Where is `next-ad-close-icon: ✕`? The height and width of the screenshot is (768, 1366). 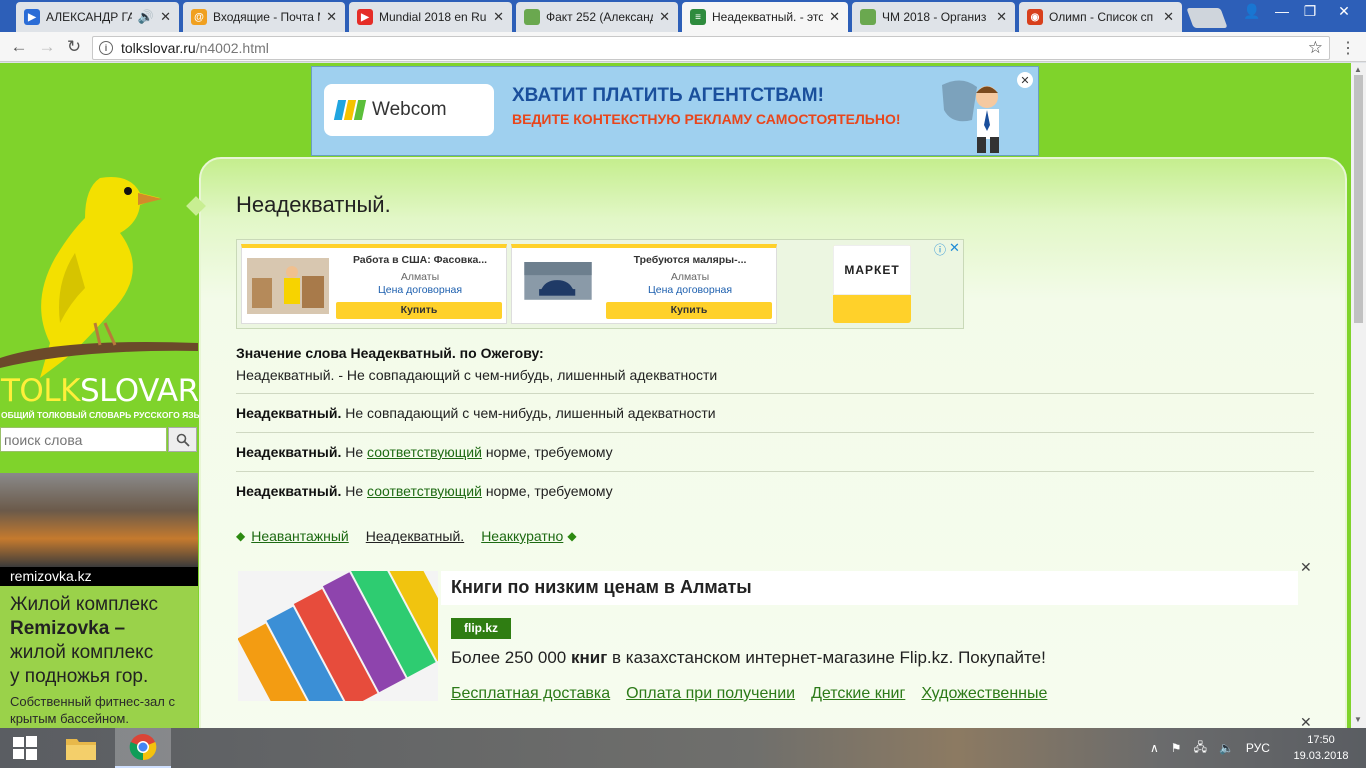 next-ad-close-icon: ✕ is located at coordinates (1306, 721).